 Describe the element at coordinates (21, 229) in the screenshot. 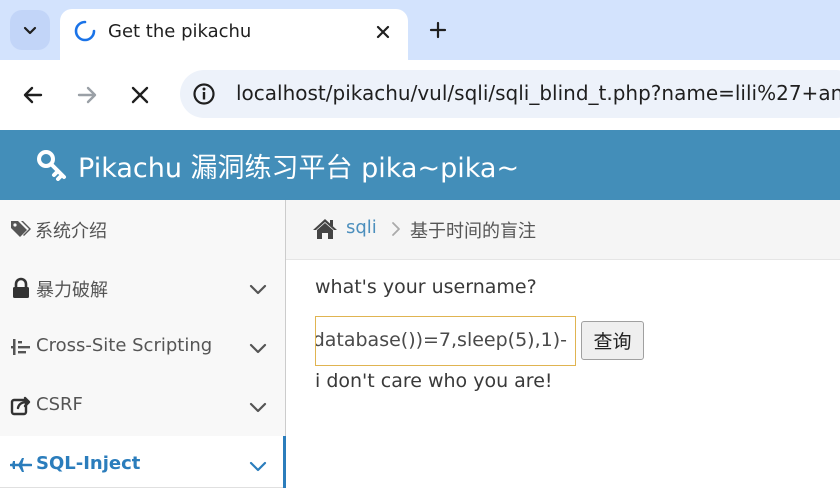

I see `tags-icon` at that location.